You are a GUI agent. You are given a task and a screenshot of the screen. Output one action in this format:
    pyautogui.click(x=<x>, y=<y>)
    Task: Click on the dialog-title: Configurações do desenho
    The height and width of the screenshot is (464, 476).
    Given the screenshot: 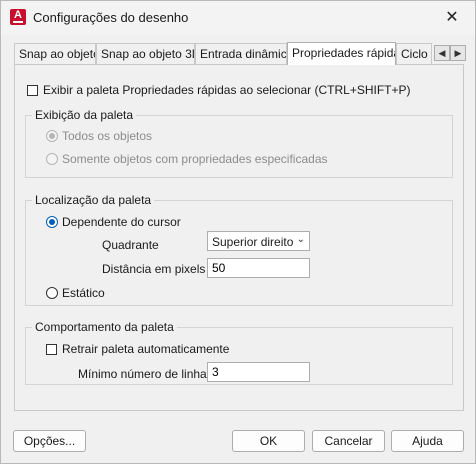 What is the action you would take?
    pyautogui.click(x=111, y=17)
    